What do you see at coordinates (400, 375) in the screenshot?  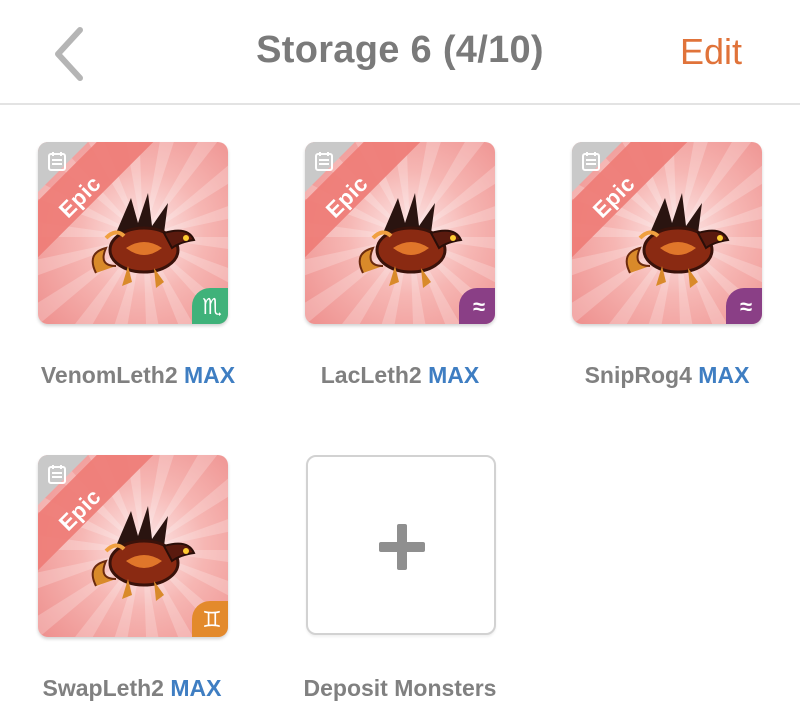 I see `monster-name-1: LacLeth2 MAX` at bounding box center [400, 375].